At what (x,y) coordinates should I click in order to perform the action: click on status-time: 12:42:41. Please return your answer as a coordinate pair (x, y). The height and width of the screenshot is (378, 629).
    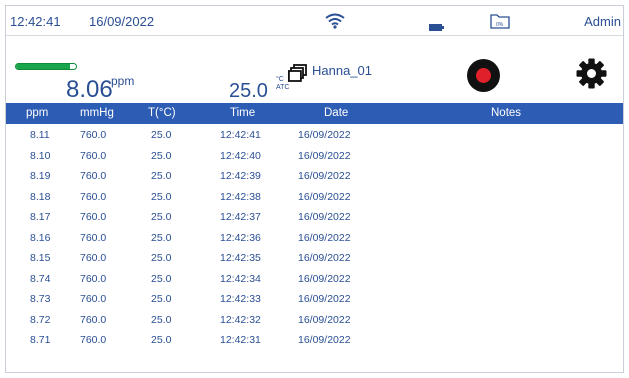
    Looking at the image, I should click on (35, 21).